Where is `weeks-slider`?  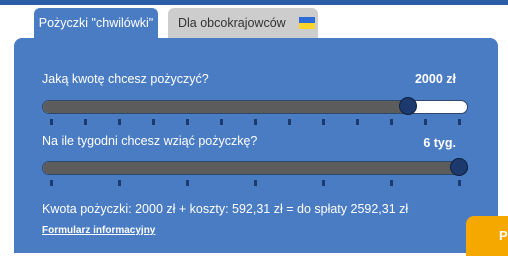
weeks-slider is located at coordinates (255, 167).